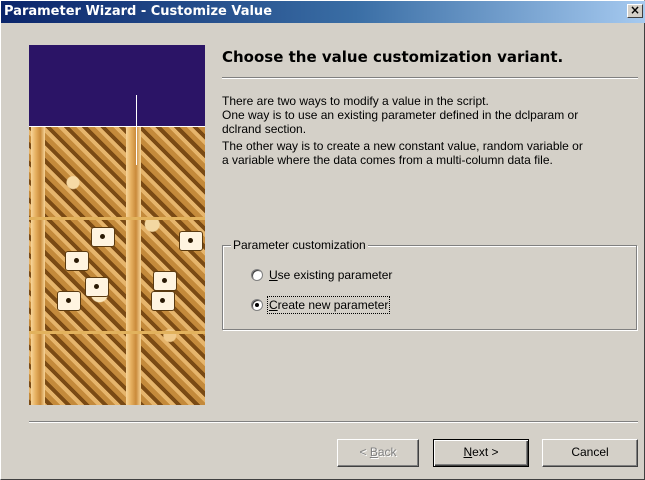 This screenshot has width=645, height=480. What do you see at coordinates (273, 305) in the screenshot?
I see `radio-mnemonic: C` at bounding box center [273, 305].